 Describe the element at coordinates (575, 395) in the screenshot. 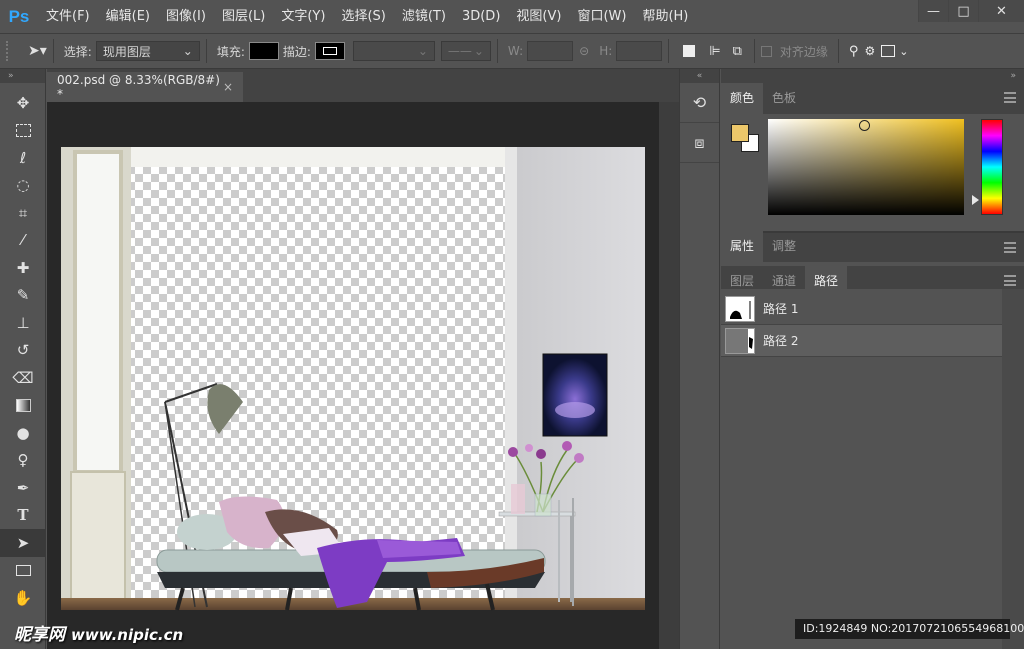

I see `wall-painting` at that location.